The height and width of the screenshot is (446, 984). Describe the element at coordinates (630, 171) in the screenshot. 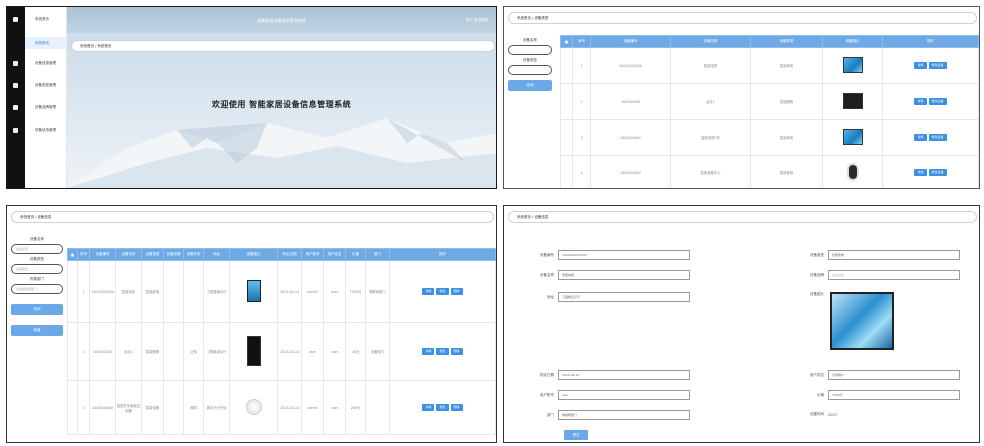

I see `cell-code: 1002003002` at that location.